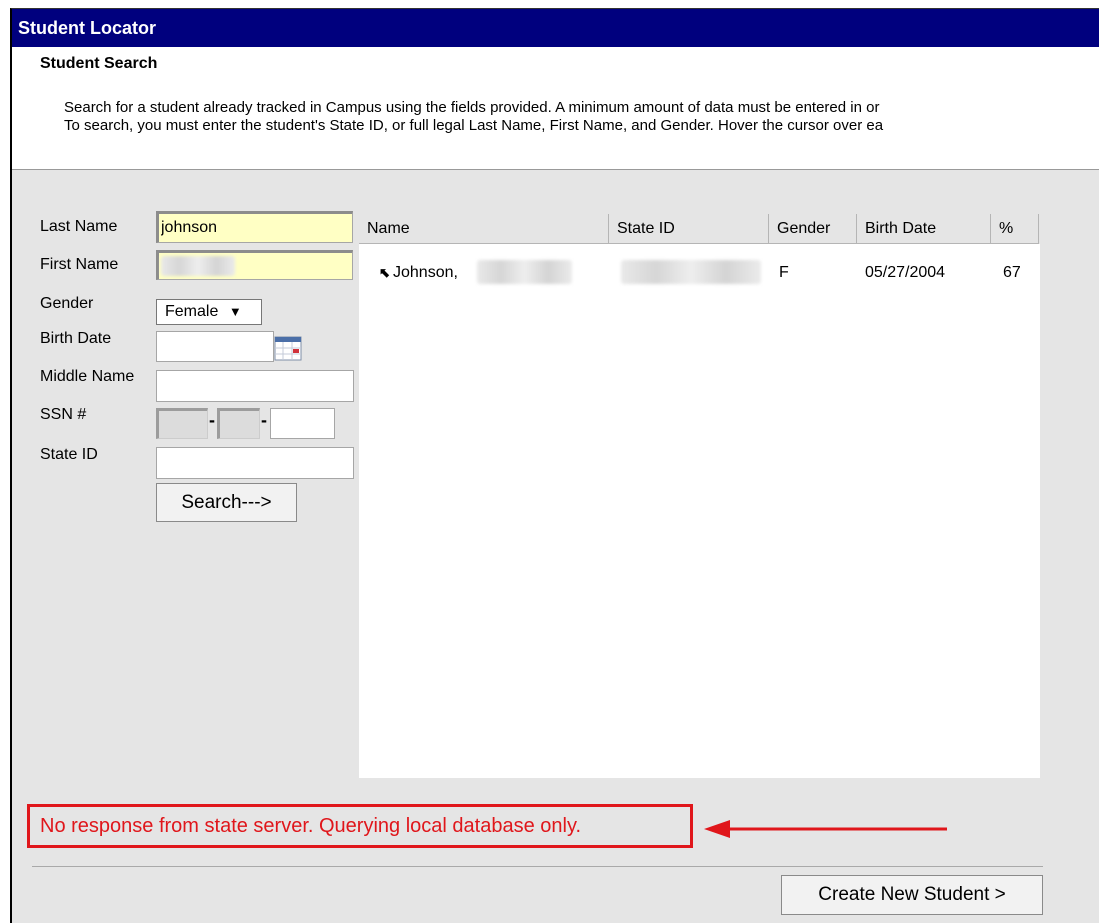  I want to click on first-name-input, so click(254, 265).